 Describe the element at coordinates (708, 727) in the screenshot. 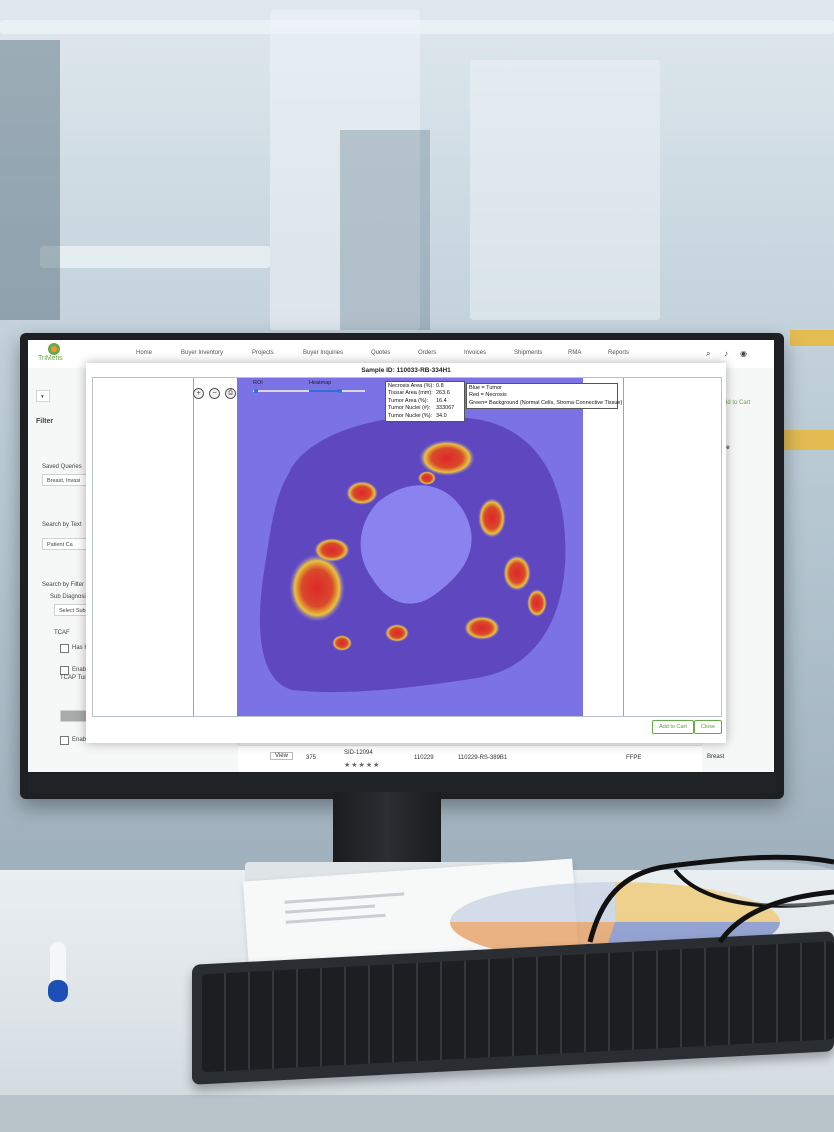

I see `close-button: Close` at that location.